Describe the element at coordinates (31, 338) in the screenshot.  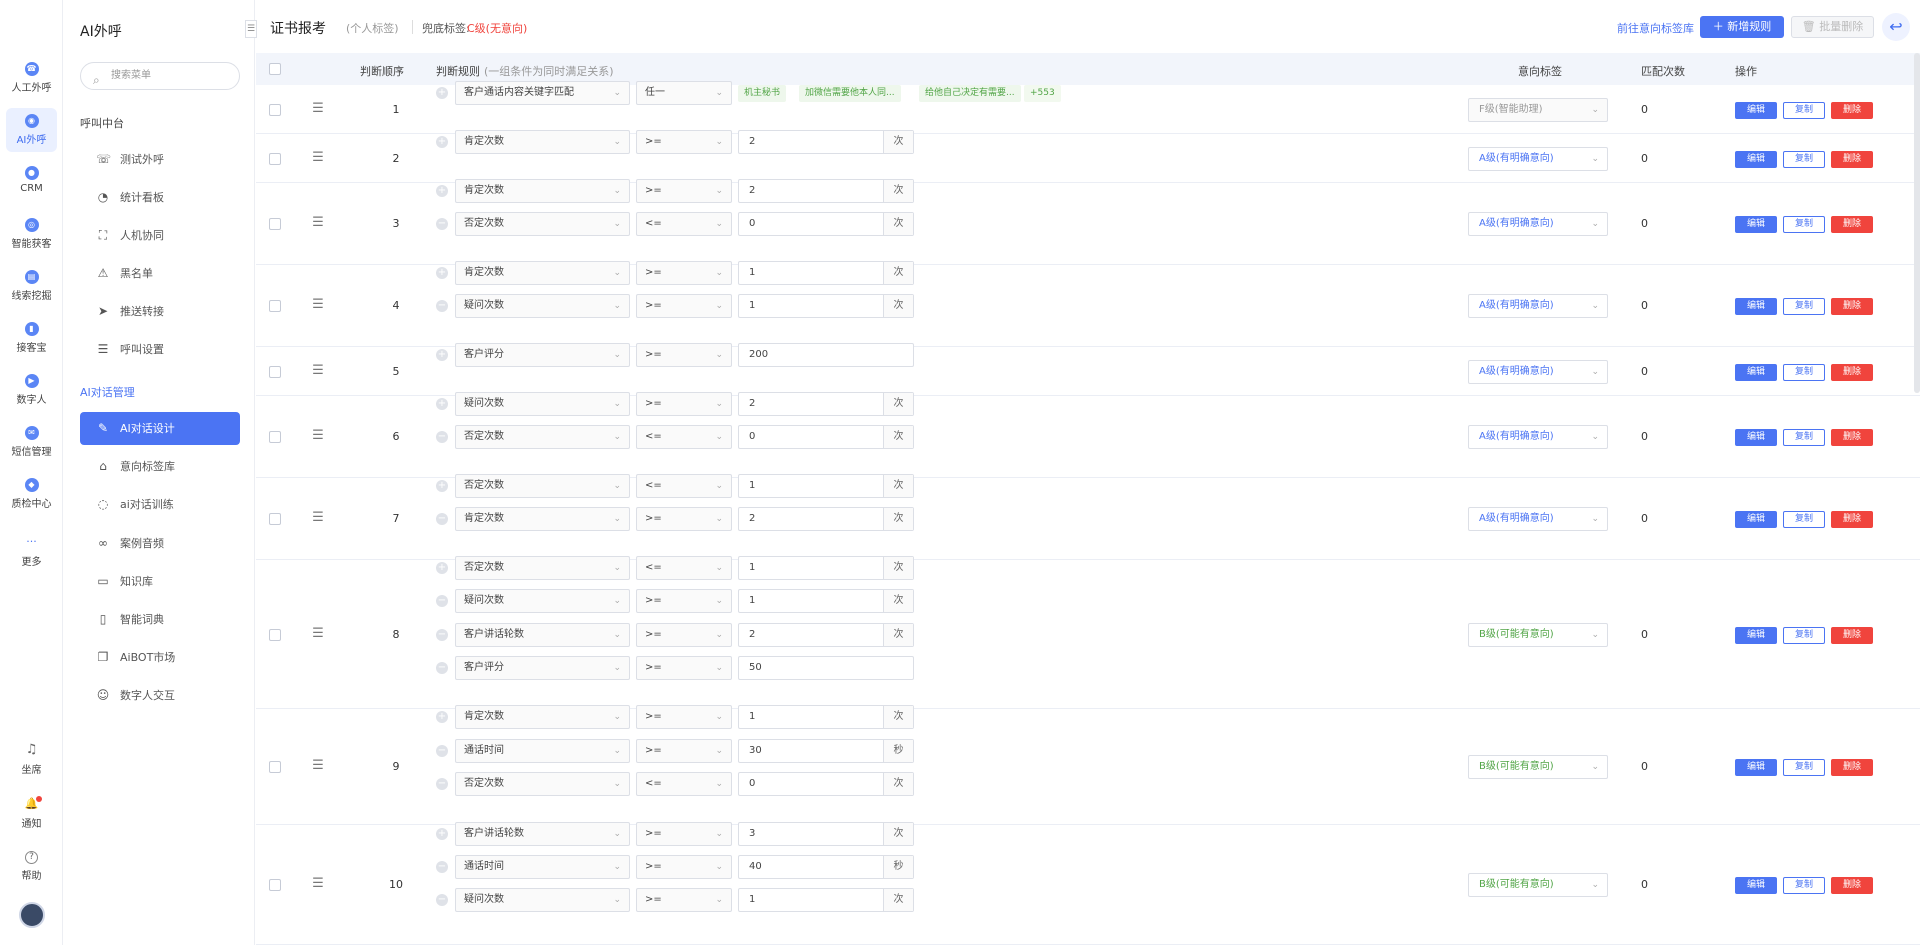
I see `rail-item-5: ▮ 接客宝` at that location.